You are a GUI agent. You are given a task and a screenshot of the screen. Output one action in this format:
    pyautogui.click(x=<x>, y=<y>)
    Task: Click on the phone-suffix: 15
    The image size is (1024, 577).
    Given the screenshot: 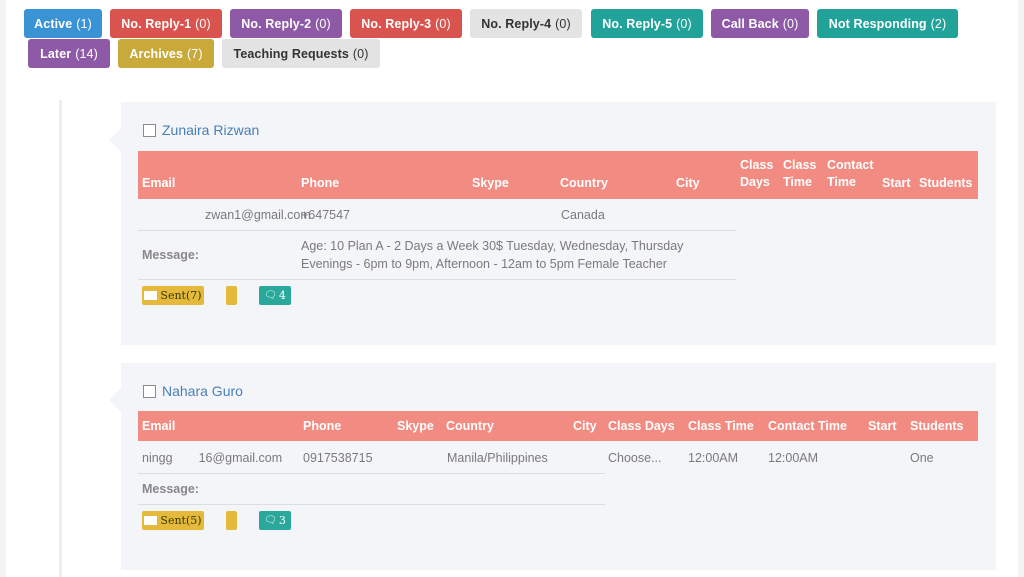 What is the action you would take?
    pyautogui.click(x=365, y=458)
    